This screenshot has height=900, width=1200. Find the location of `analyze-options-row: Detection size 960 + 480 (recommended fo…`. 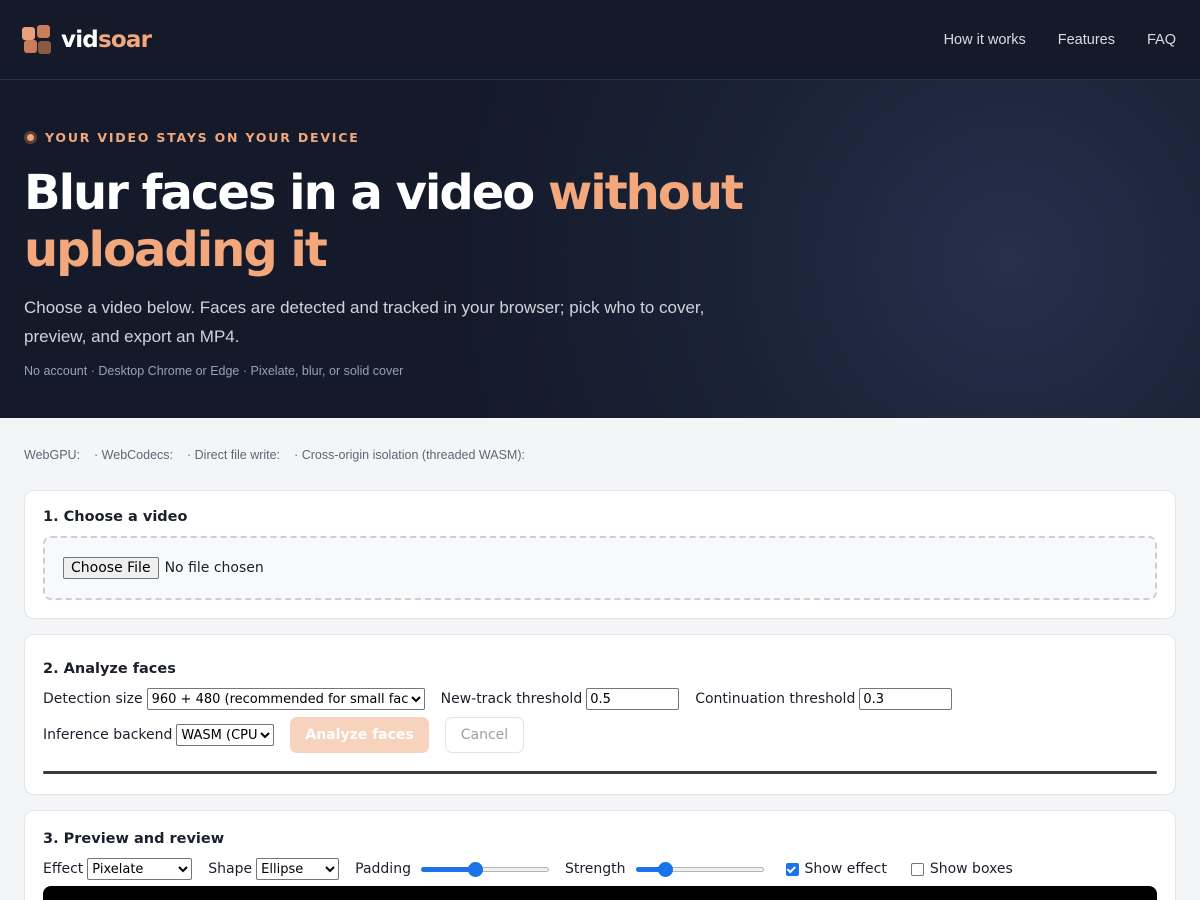

analyze-options-row: Detection size 960 + 480 (recommended fo… is located at coordinates (600, 699).